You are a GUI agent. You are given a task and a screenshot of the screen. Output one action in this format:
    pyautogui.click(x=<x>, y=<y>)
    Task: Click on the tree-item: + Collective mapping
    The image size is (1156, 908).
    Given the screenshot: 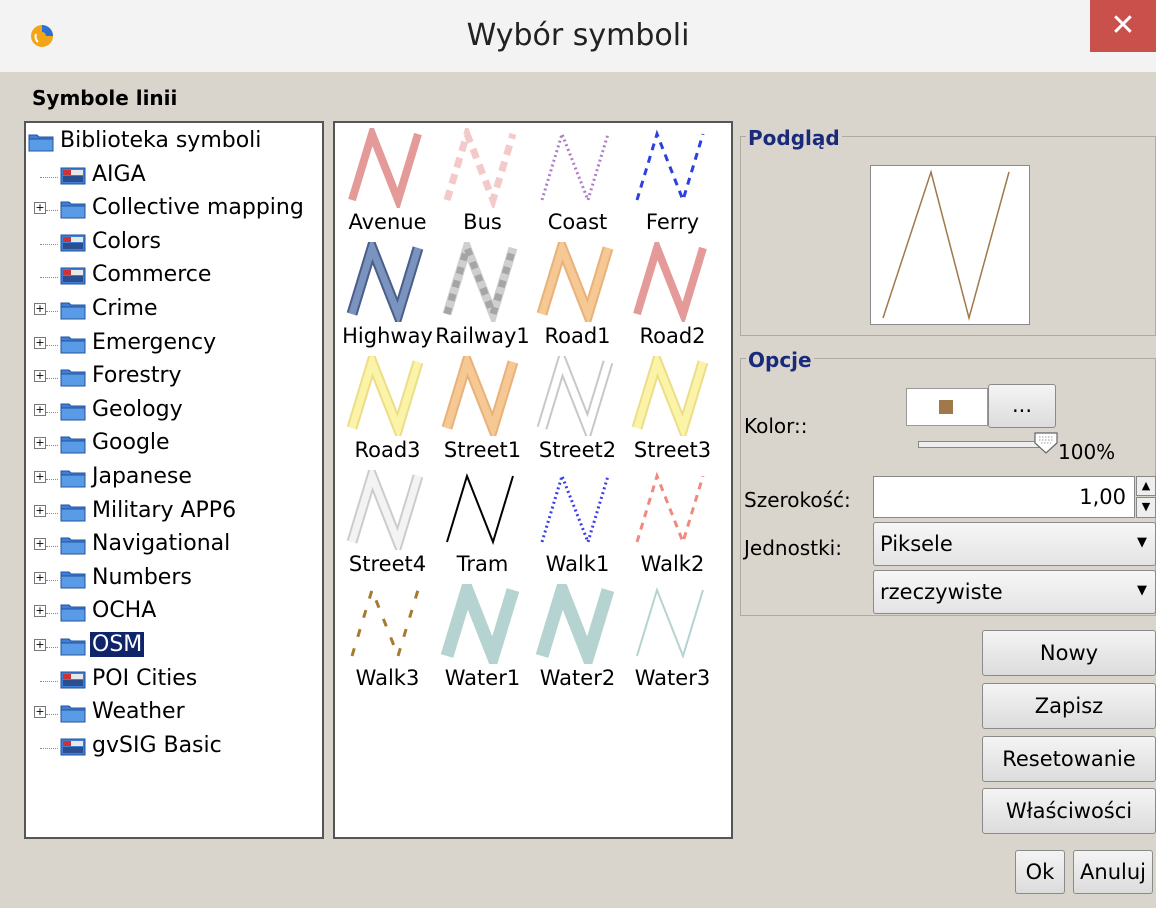 What is the action you would take?
    pyautogui.click(x=174, y=210)
    